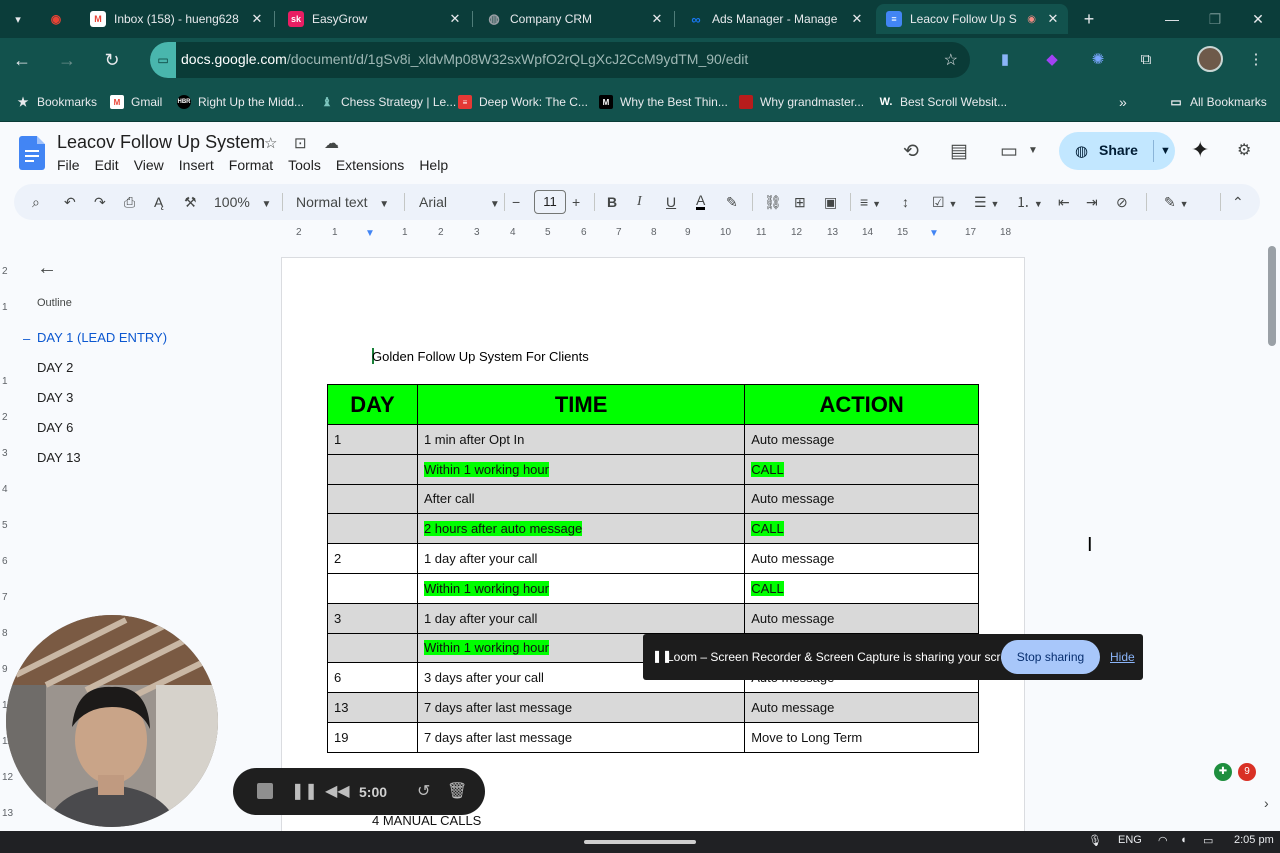  What do you see at coordinates (1064, 202) in the screenshot?
I see `decrease-indent-icon: ⇤` at bounding box center [1064, 202].